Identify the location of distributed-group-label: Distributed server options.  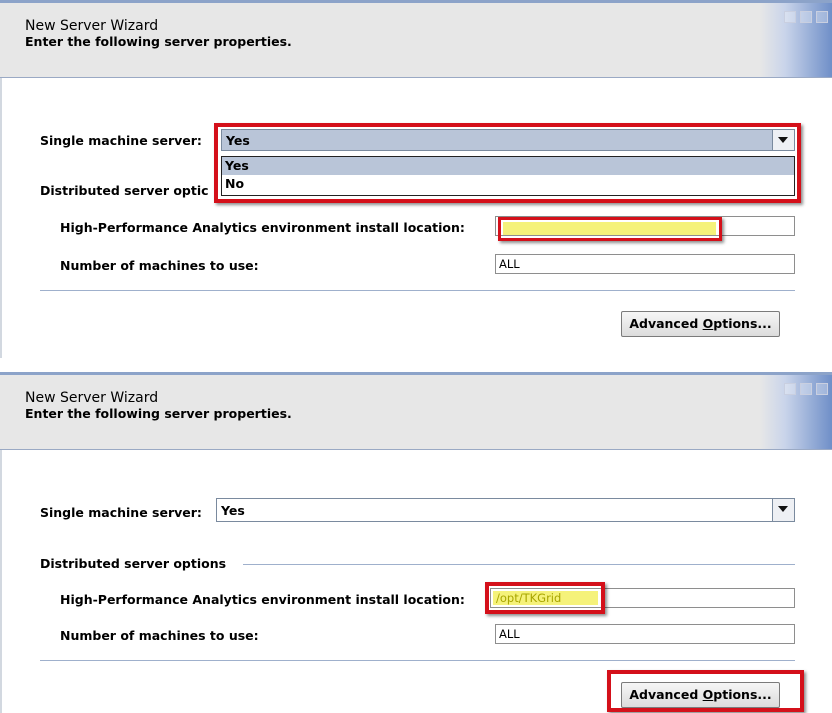
(133, 563).